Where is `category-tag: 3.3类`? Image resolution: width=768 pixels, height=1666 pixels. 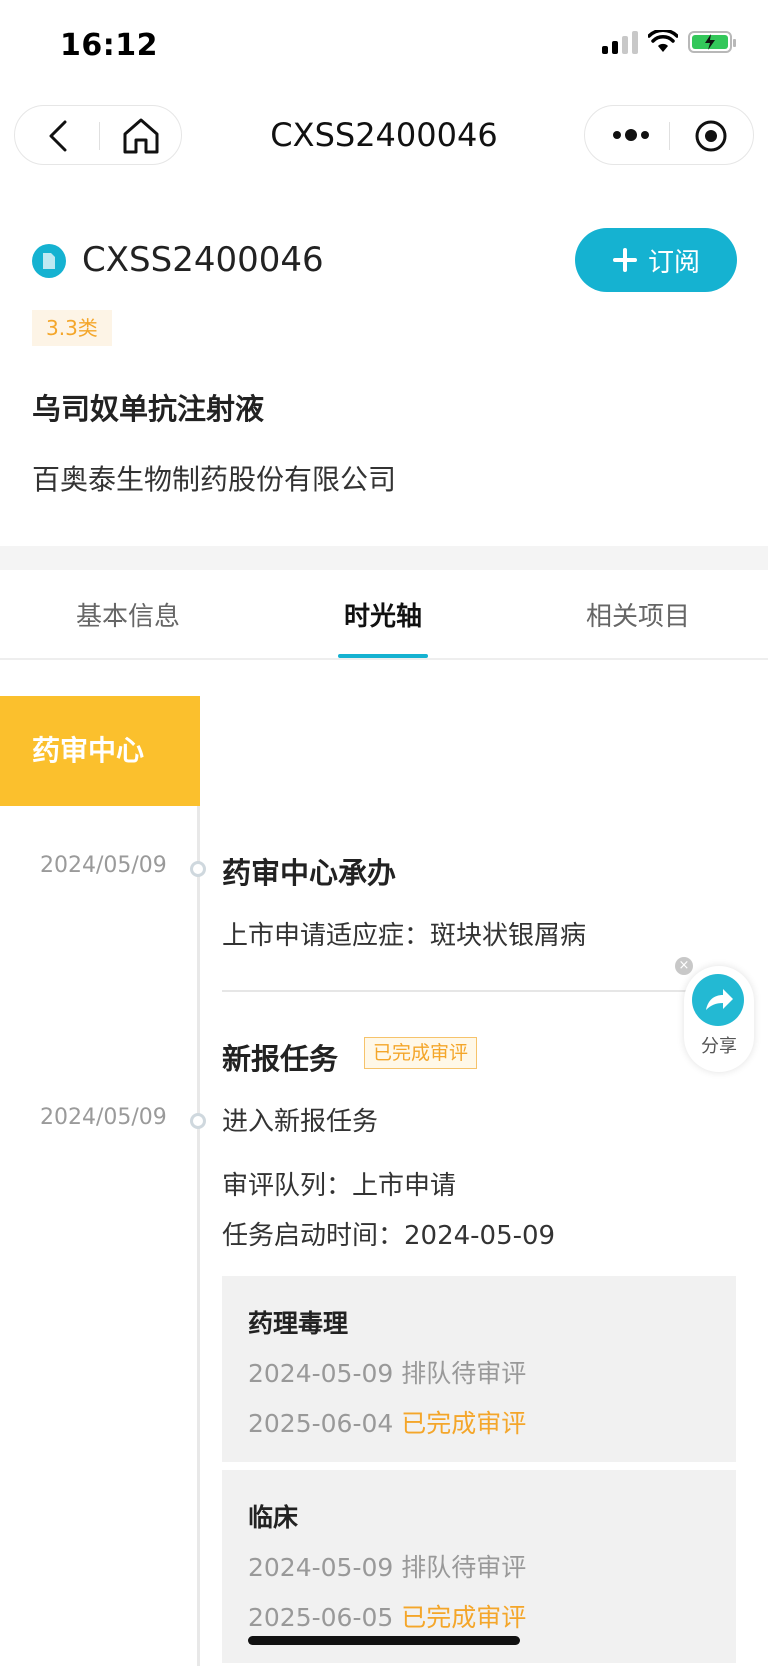 category-tag: 3.3类 is located at coordinates (72, 328).